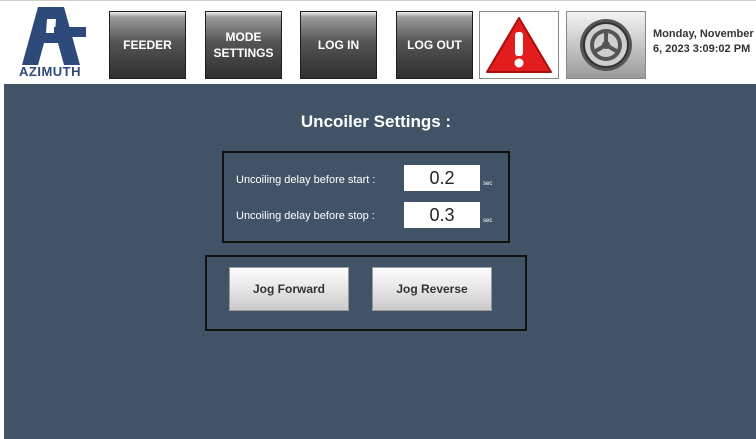  What do you see at coordinates (366, 293) in the screenshot?
I see `jog-controls-box: Jog Forward Jog Reverse` at bounding box center [366, 293].